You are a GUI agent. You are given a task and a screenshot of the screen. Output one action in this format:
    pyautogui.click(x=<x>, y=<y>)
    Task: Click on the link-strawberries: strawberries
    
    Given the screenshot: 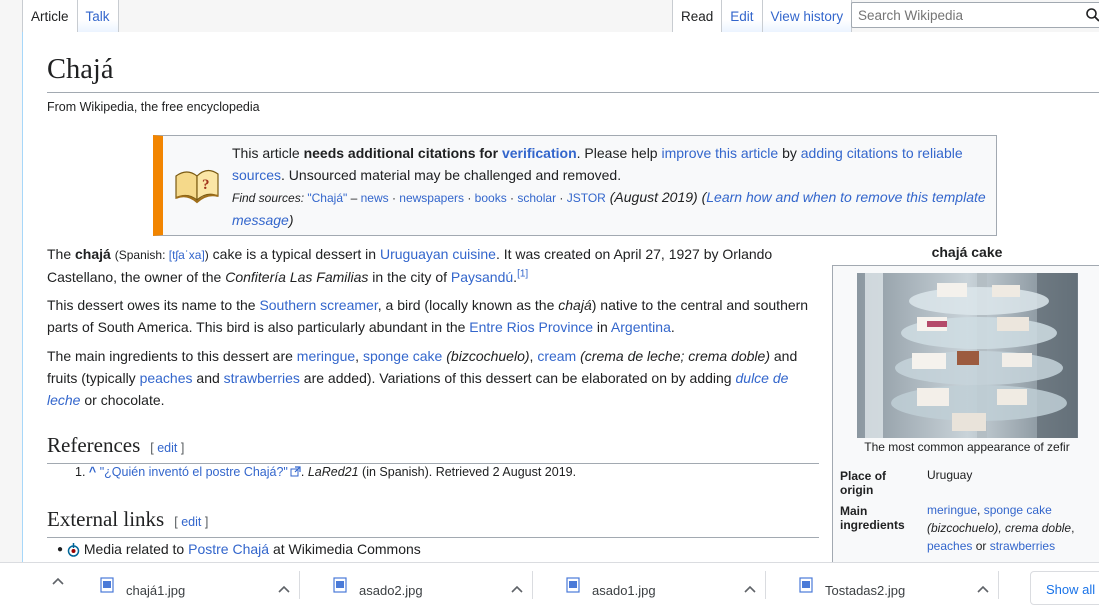 What is the action you would take?
    pyautogui.click(x=262, y=378)
    